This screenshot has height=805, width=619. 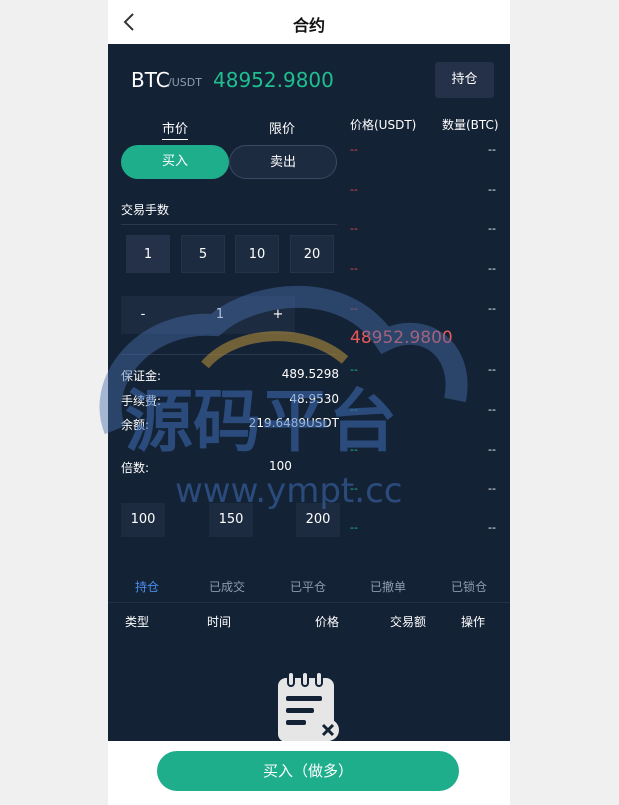 I want to click on empty-list-icon, so click(x=308, y=707).